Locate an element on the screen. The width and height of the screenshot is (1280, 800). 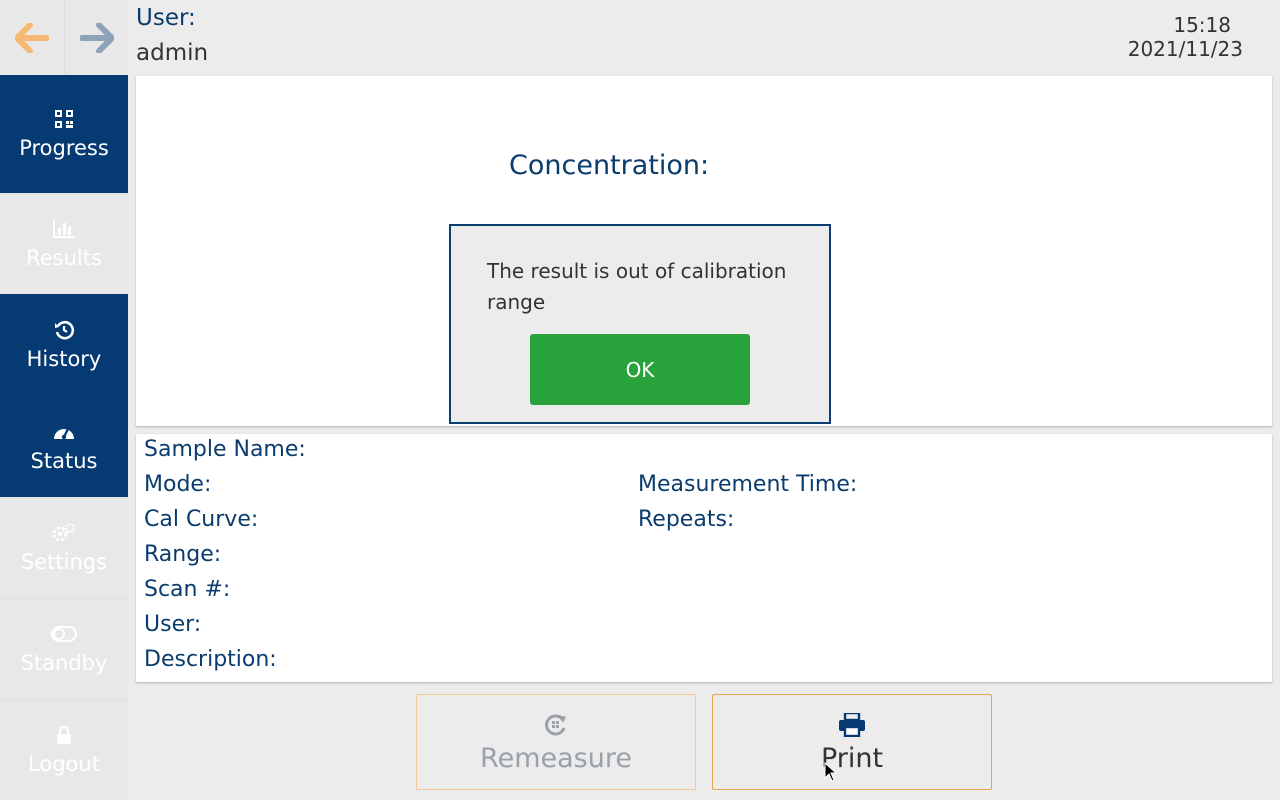
repeats-label: Repeats: is located at coordinates (686, 519).